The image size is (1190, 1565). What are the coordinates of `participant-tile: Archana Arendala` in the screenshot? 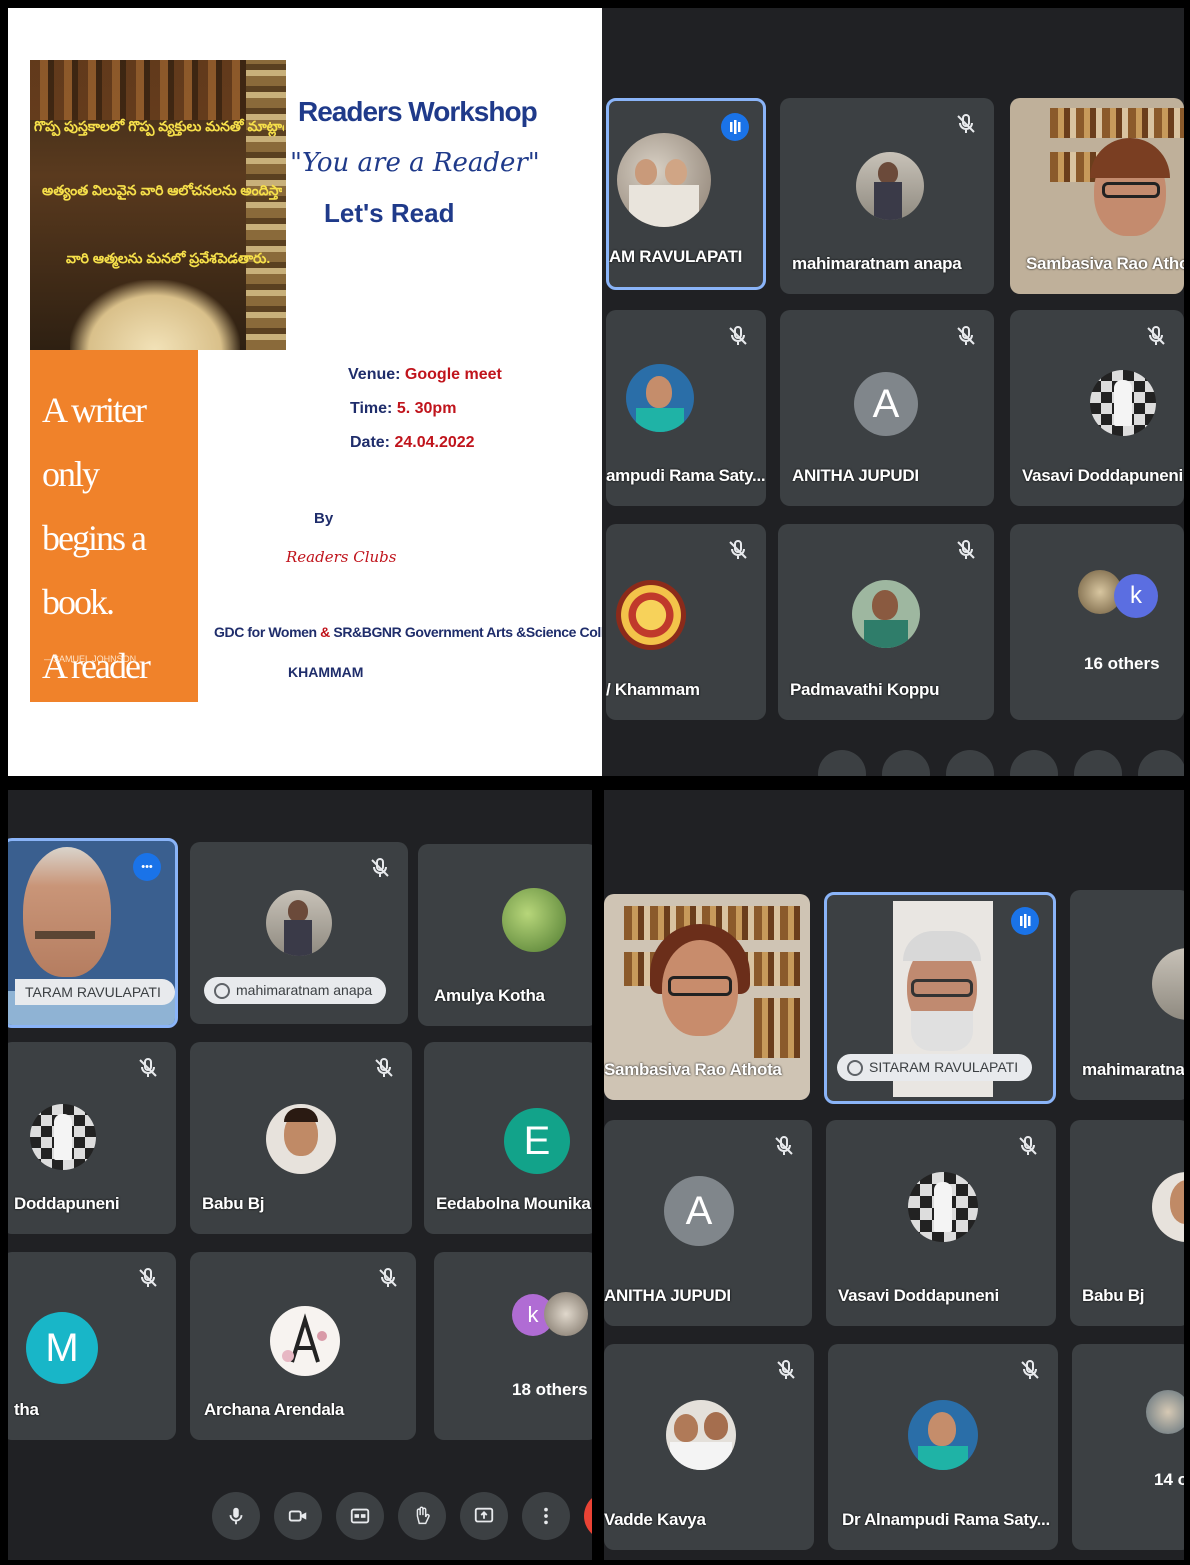 It's located at (303, 1346).